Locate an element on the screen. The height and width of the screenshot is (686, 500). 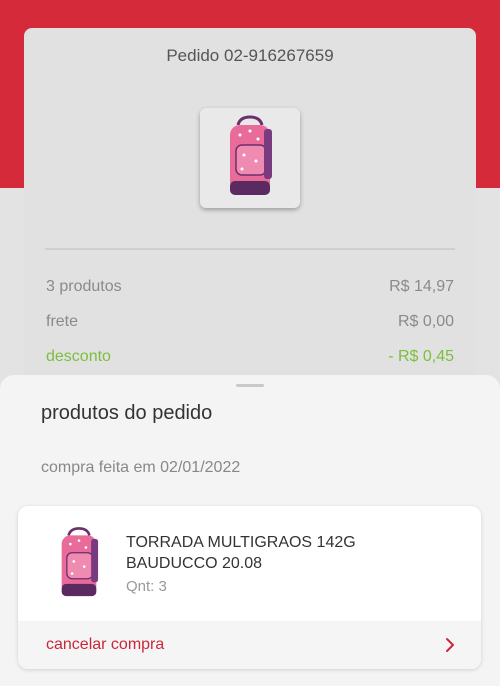
sheet-drag-handle is located at coordinates (250, 385).